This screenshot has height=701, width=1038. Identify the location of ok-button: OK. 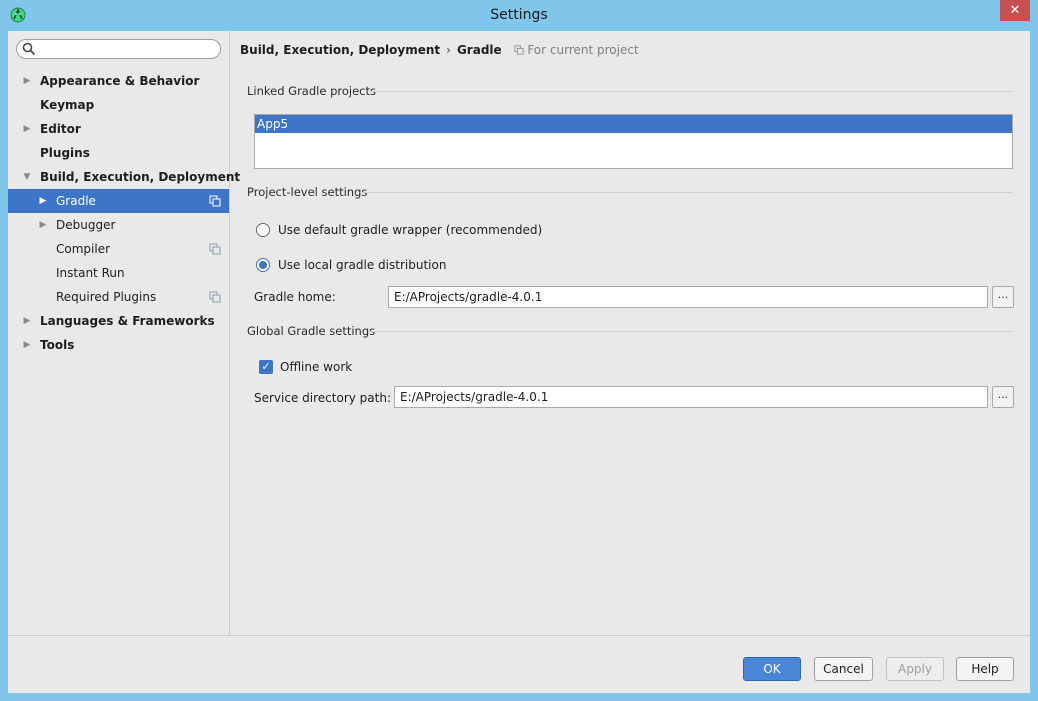
(772, 669).